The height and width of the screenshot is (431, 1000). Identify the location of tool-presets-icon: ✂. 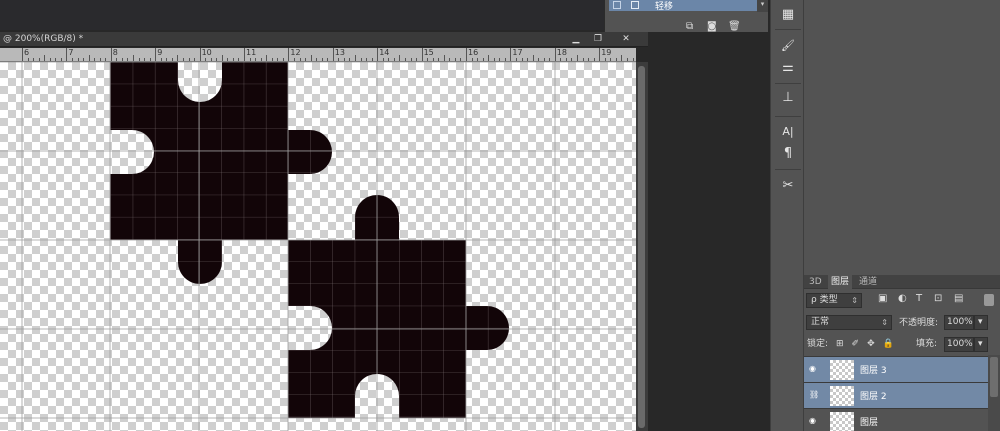
(788, 186).